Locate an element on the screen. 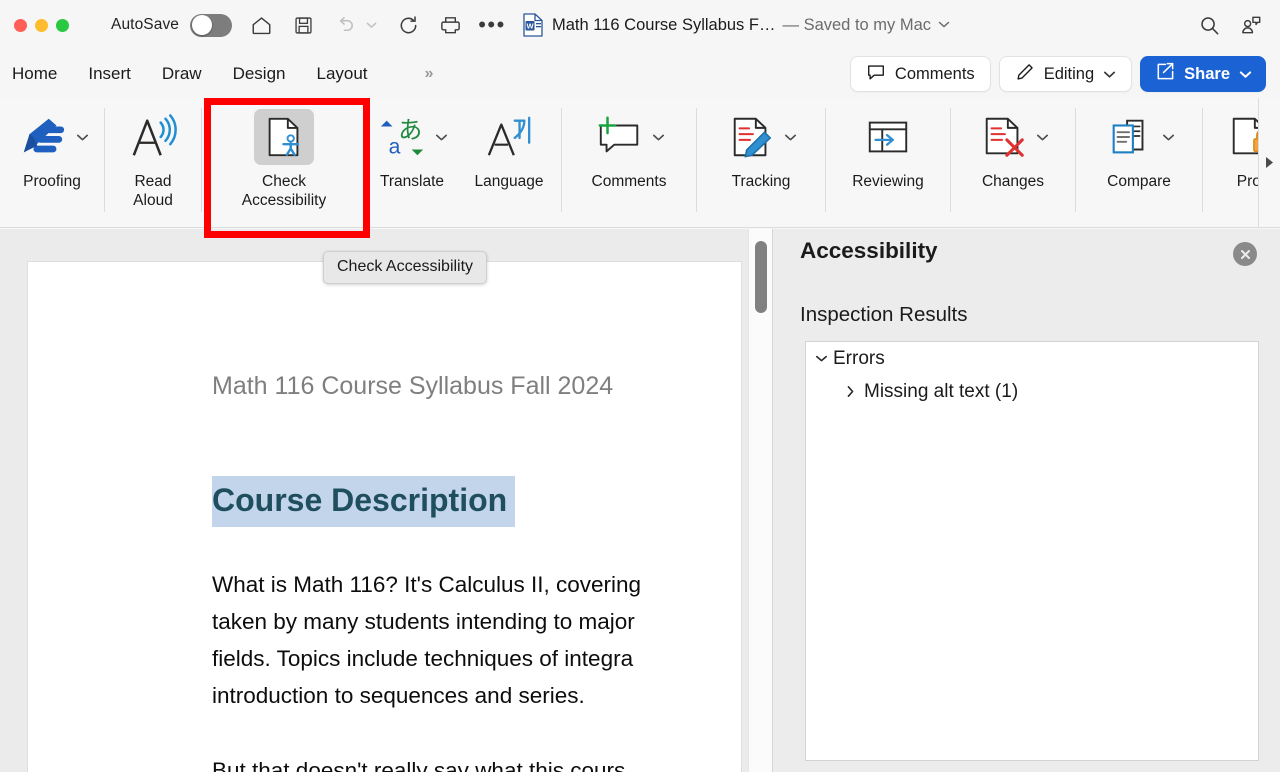  ribbon-actions: Comments Editing Share is located at coordinates (1064, 74).